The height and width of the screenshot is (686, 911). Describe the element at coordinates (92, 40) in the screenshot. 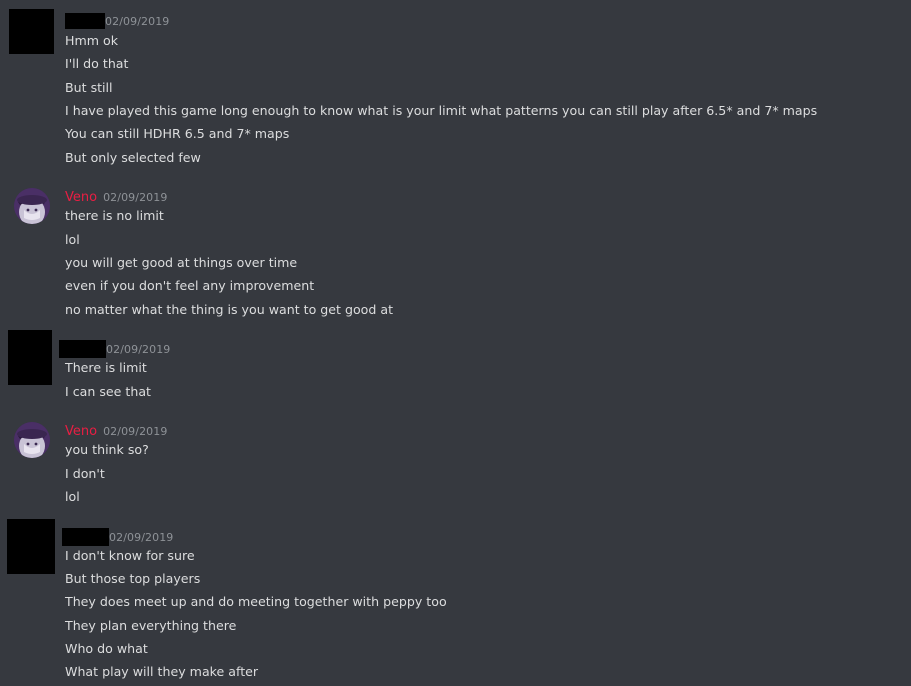

I see `message-text: Hmm ok` at that location.